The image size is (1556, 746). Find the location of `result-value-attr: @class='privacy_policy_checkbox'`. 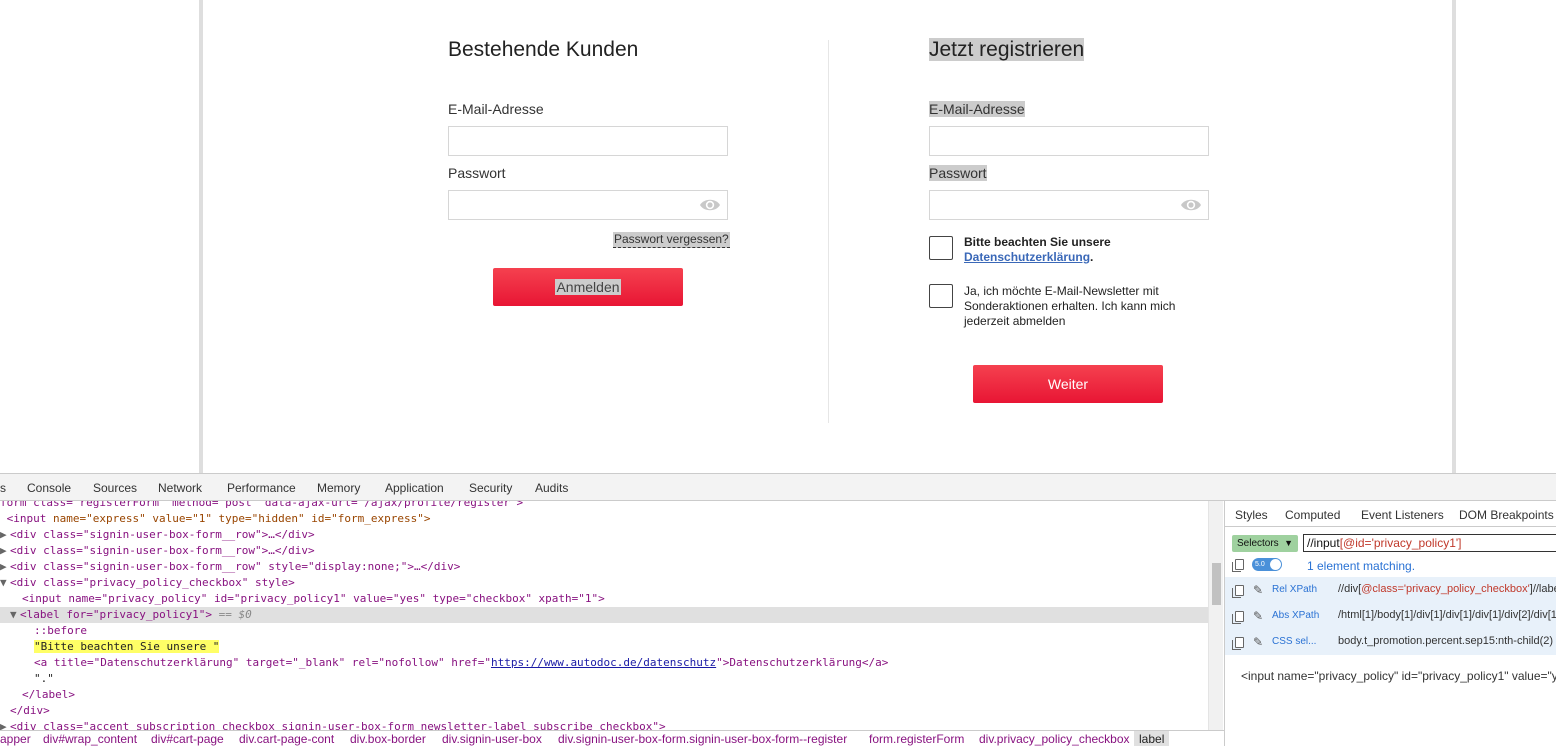

result-value-attr: @class='privacy_policy_checkbox' is located at coordinates (1445, 589).